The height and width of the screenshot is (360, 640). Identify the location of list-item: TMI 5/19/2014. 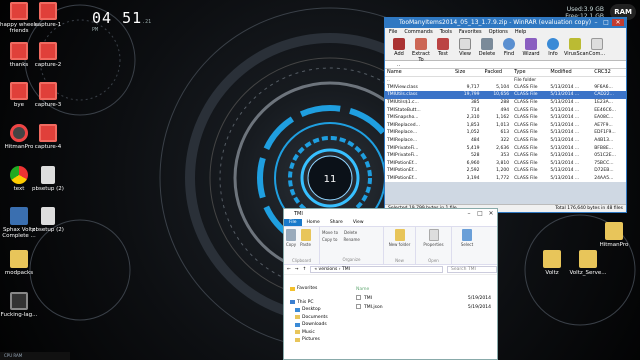
(426, 298).